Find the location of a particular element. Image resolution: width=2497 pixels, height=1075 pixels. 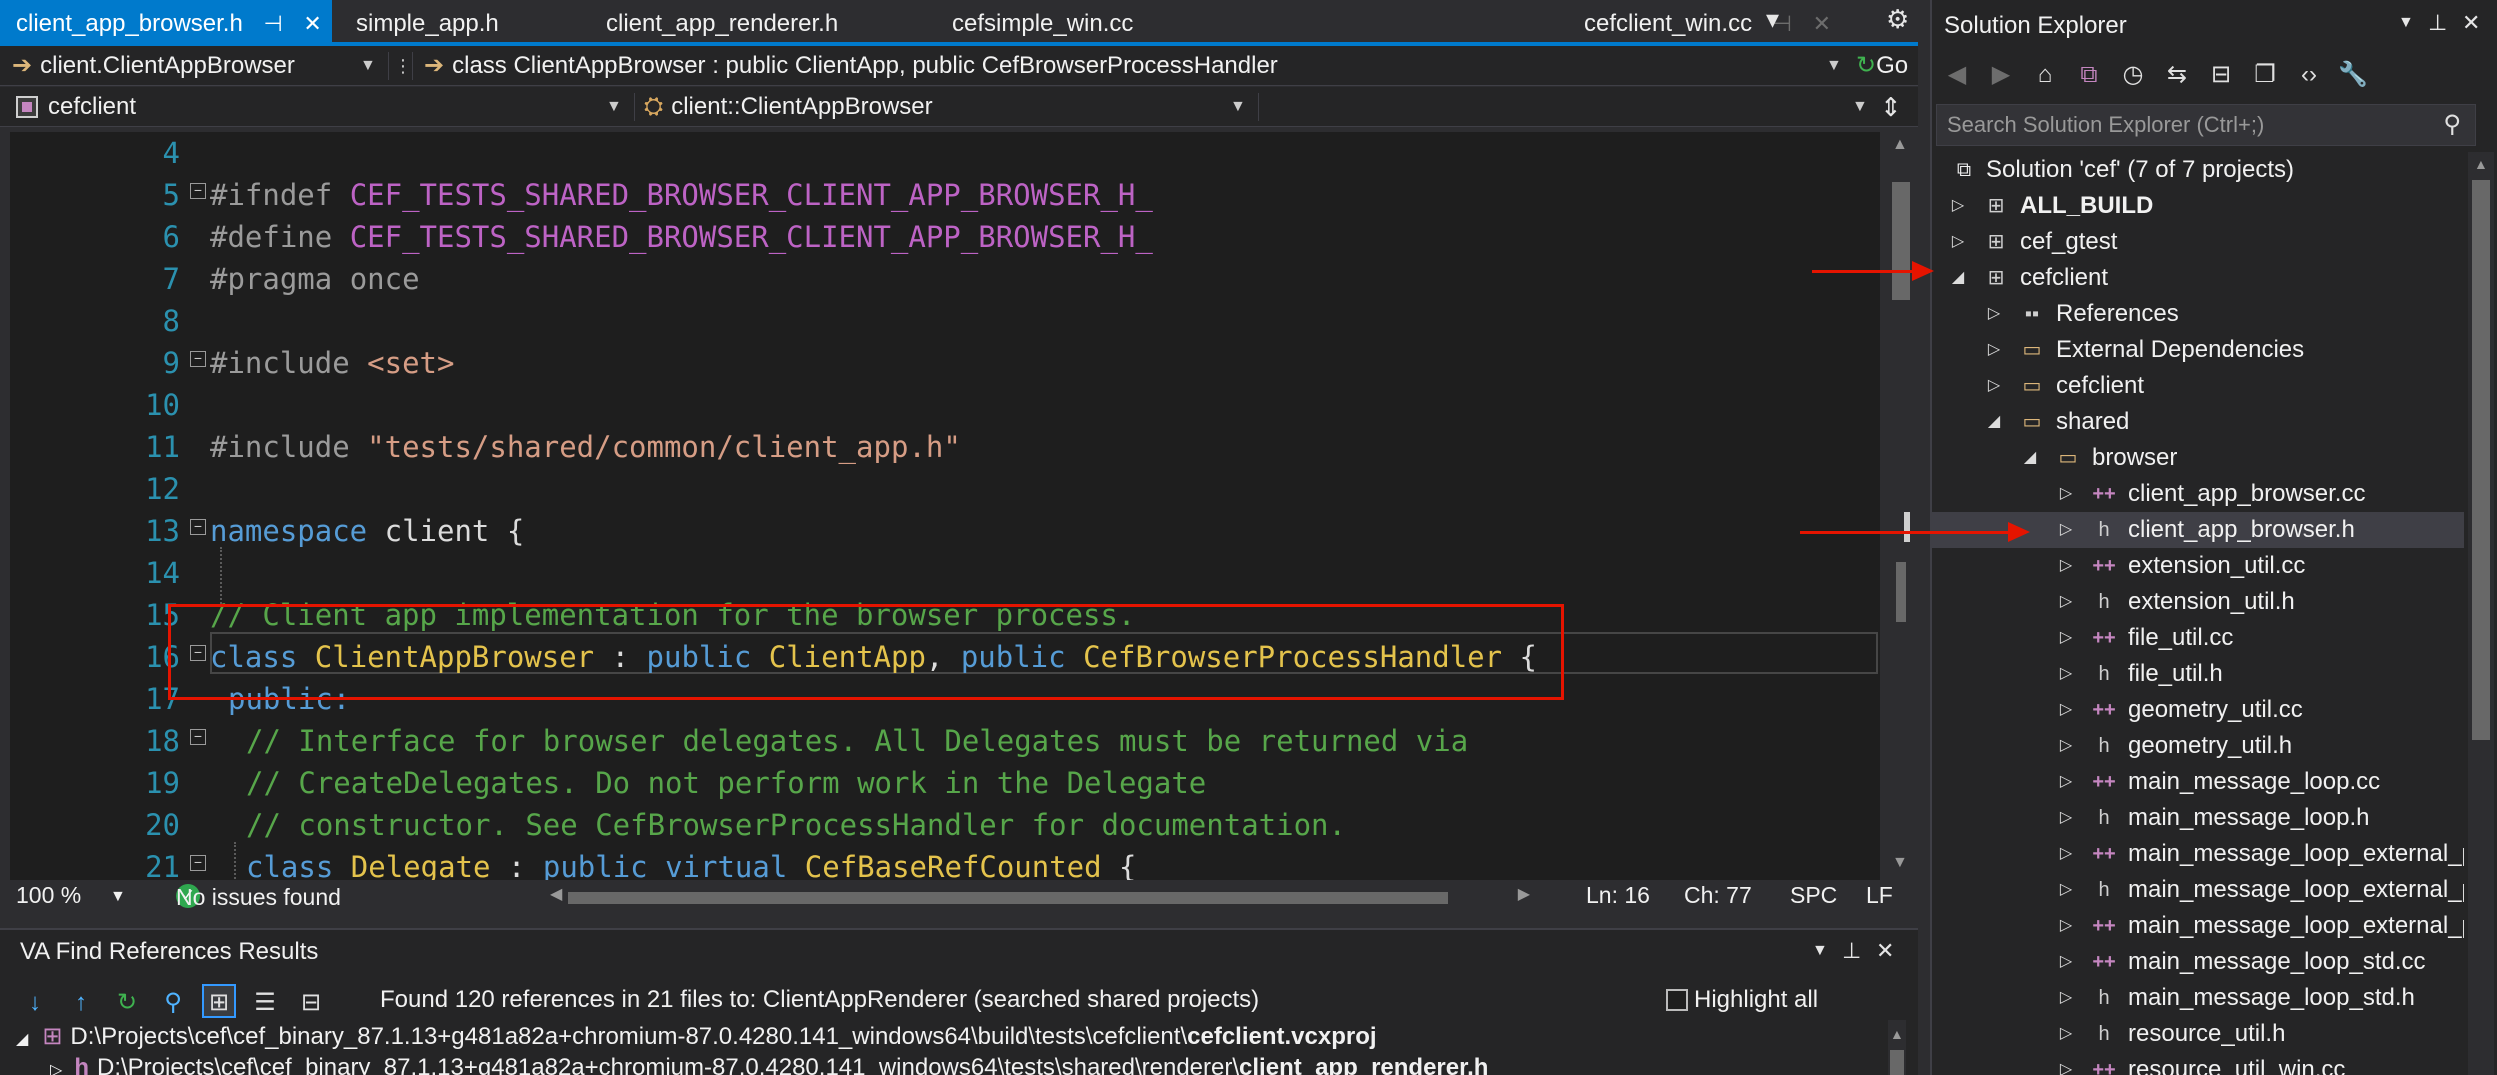

solution-explorer-scrollbar: ▲ is located at coordinates (2481, 613).